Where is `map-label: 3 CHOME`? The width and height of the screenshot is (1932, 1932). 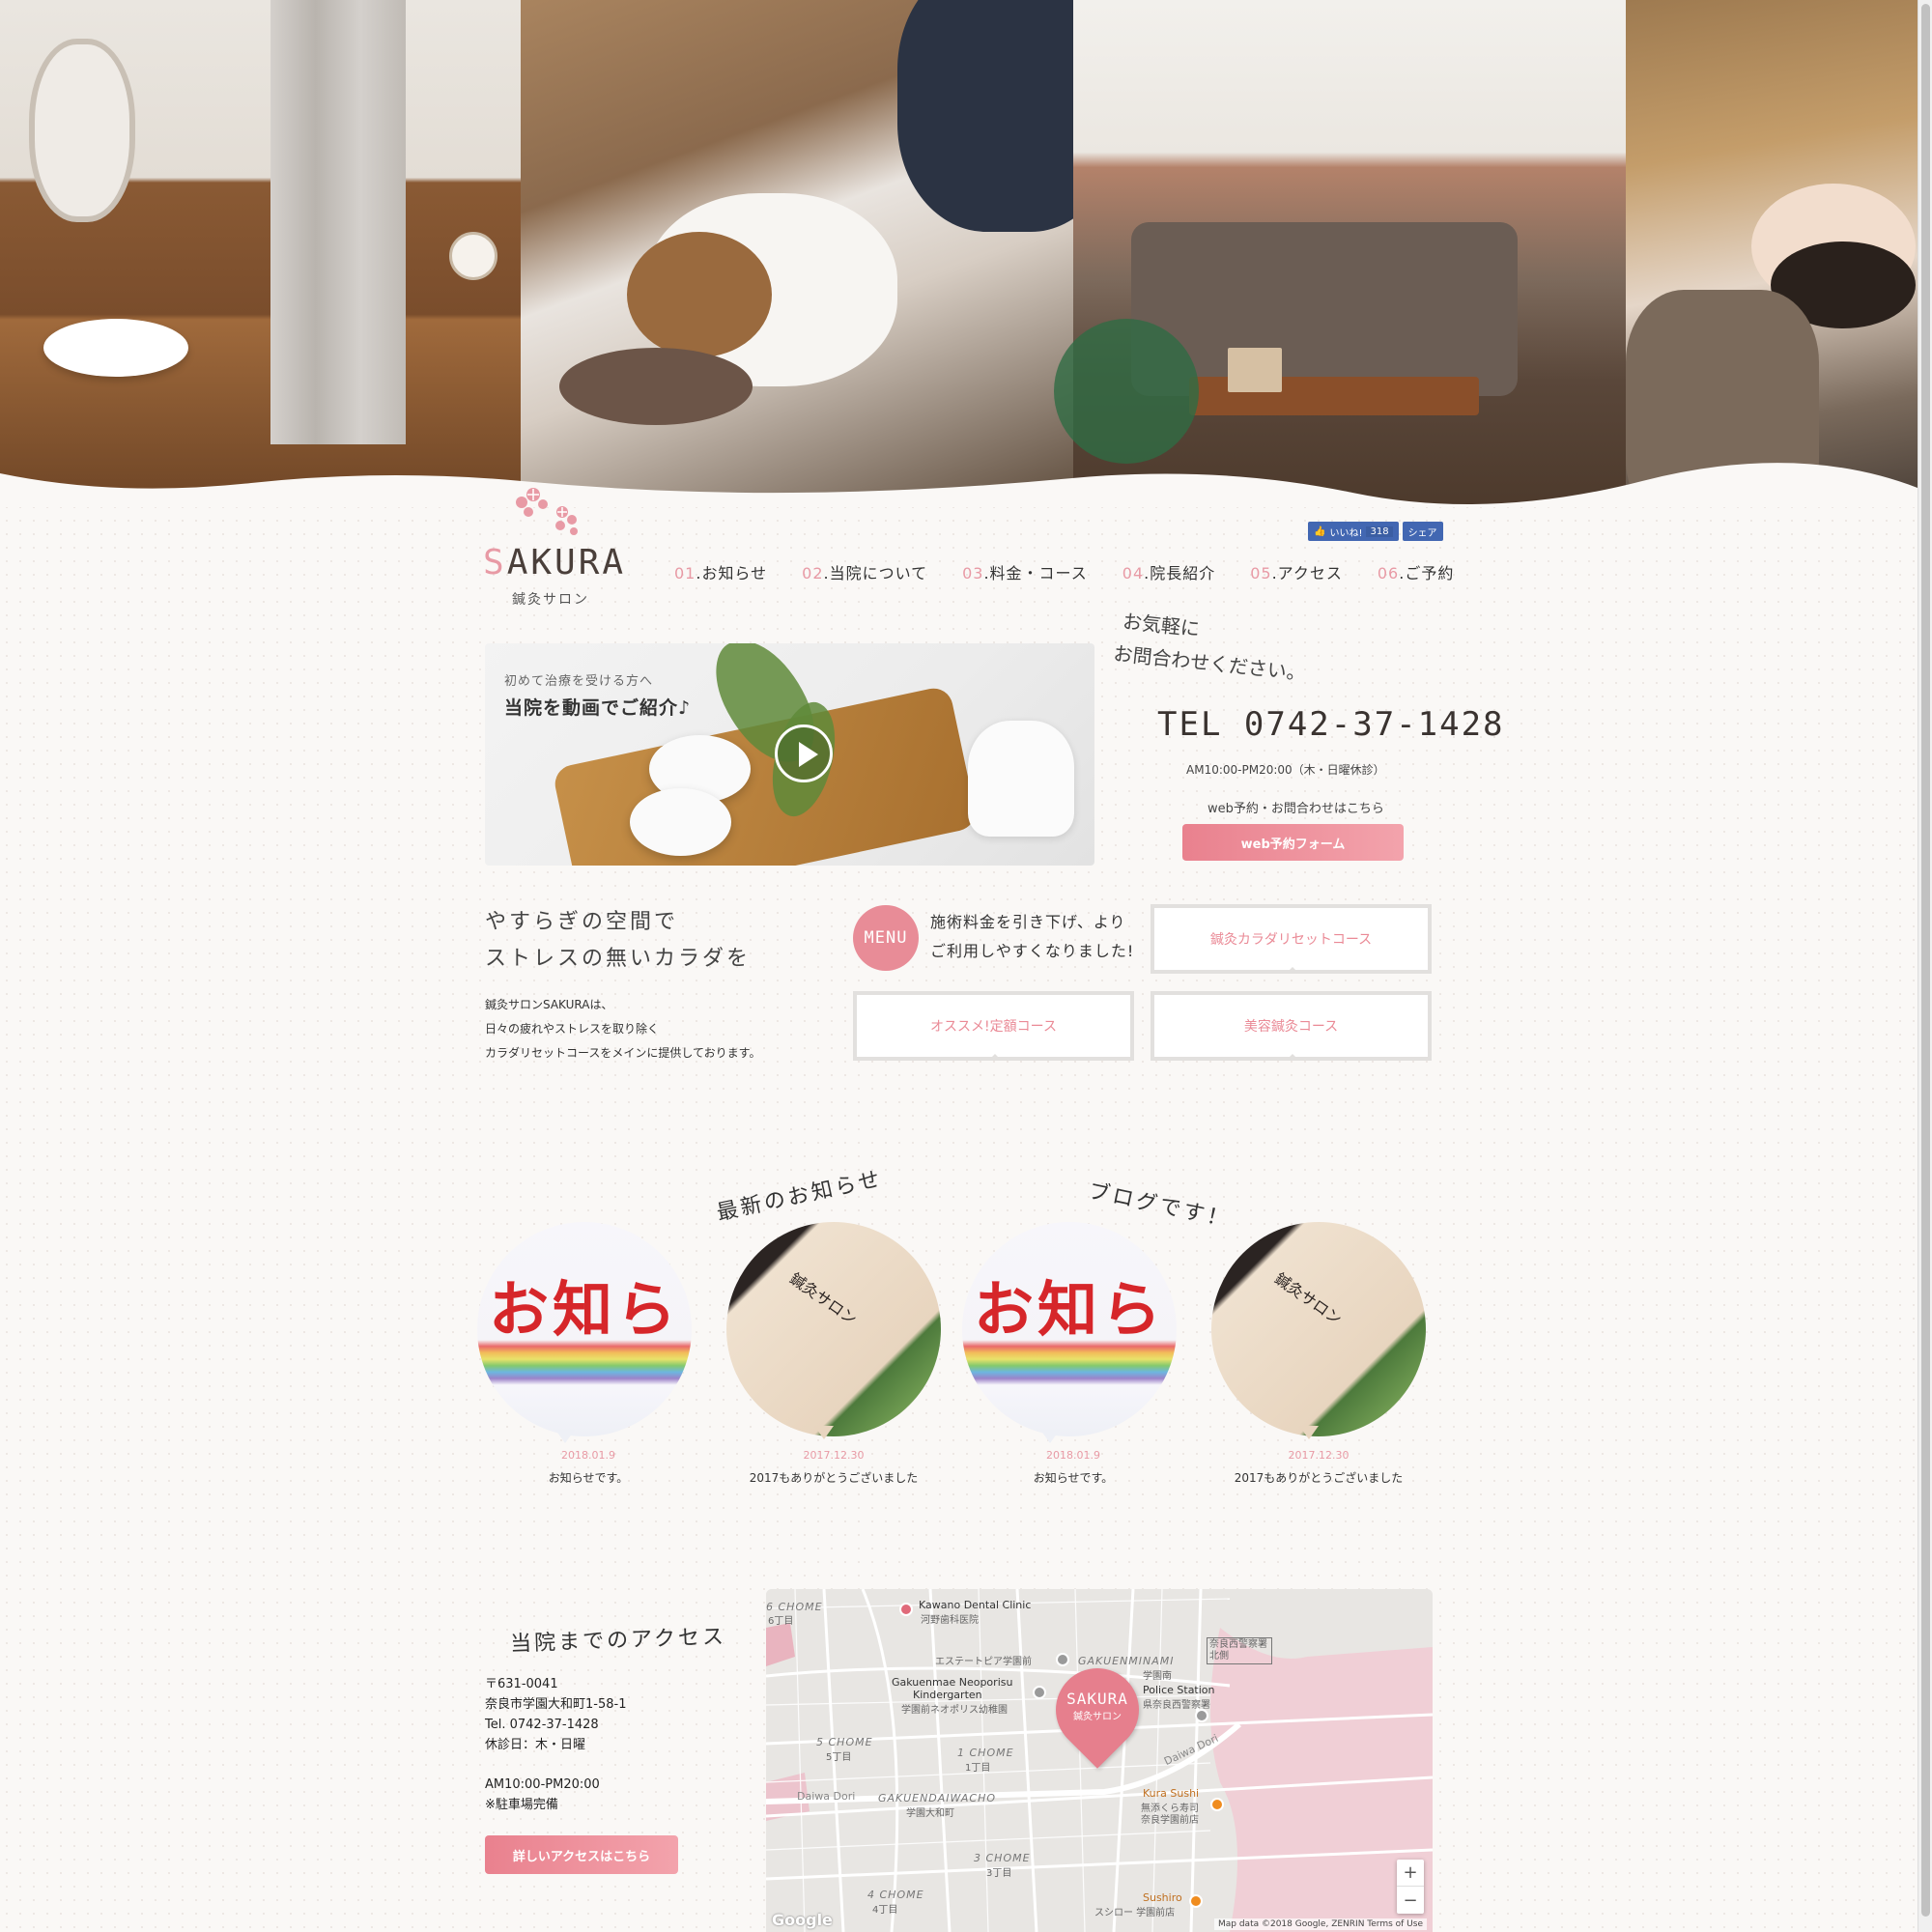 map-label: 3 CHOME is located at coordinates (1002, 1858).